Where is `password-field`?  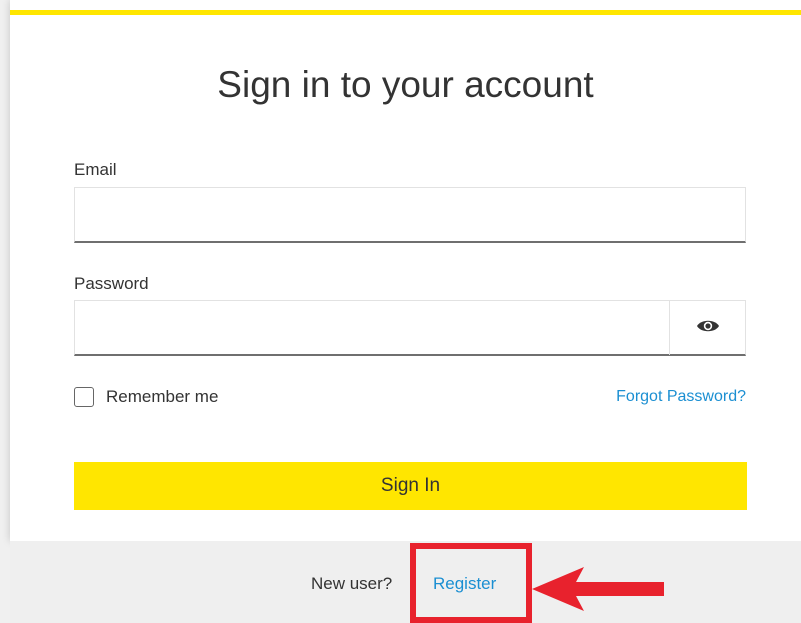 password-field is located at coordinates (373, 327).